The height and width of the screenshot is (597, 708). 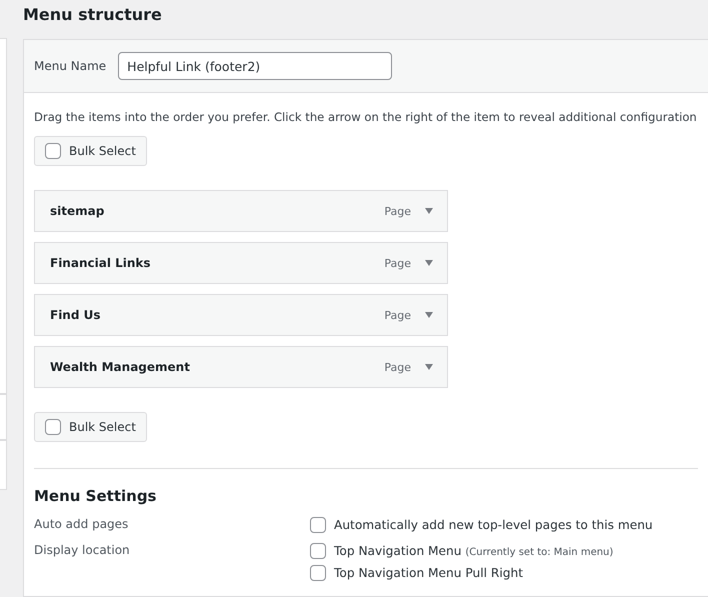 I want to click on field-label: Menu Name, so click(x=70, y=66).